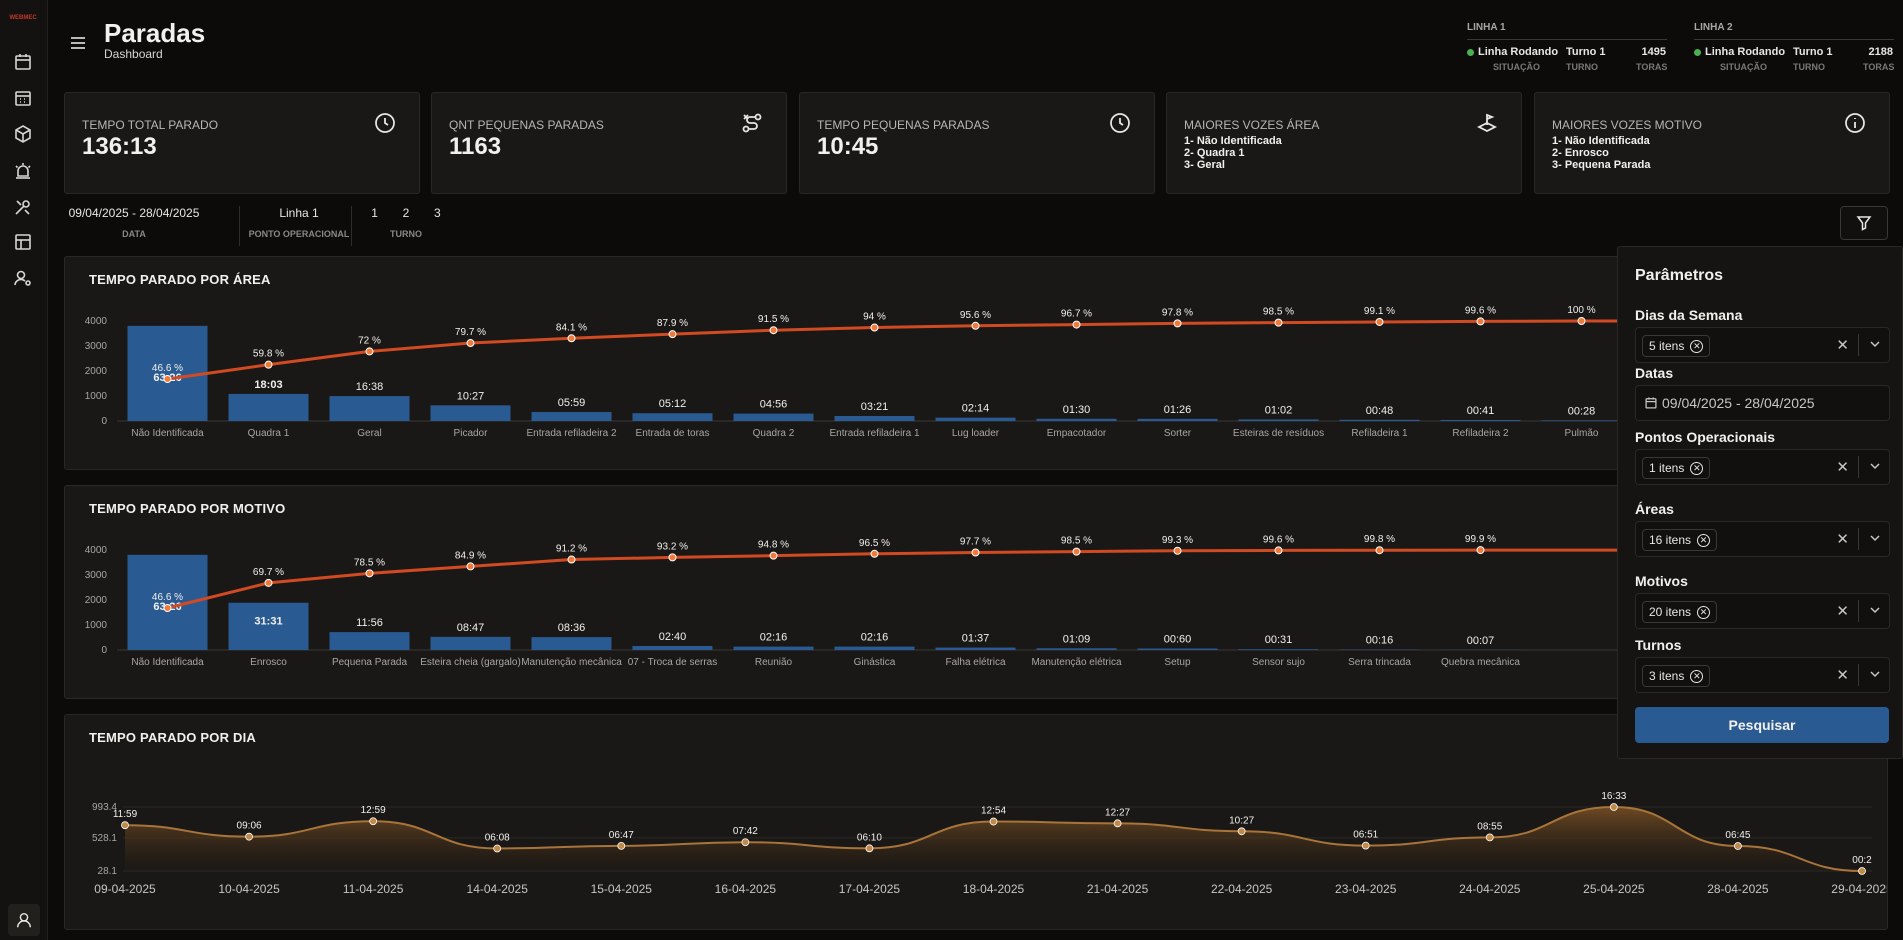 The height and width of the screenshot is (940, 1903). I want to click on box-icon, so click(23, 134).